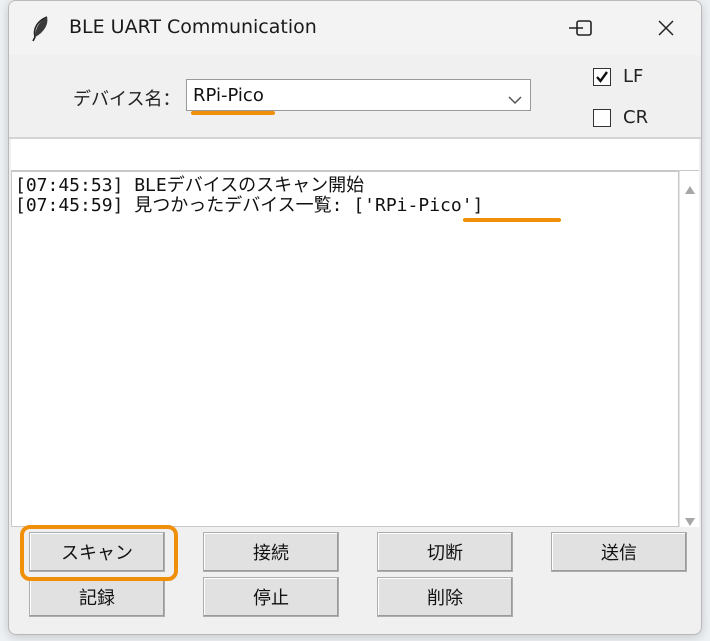  Describe the element at coordinates (618, 76) in the screenshot. I see `lf-option: LF` at that location.